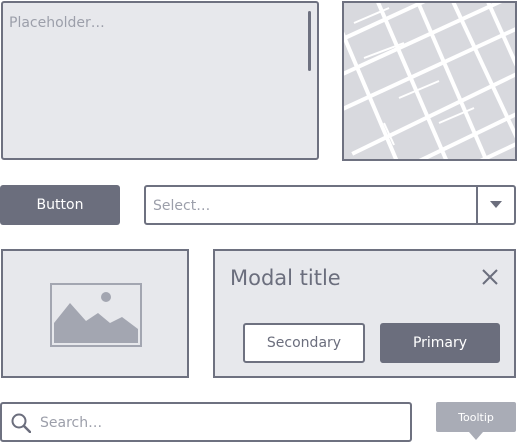 This screenshot has width=517, height=442. I want to click on map-icon, so click(429, 81).